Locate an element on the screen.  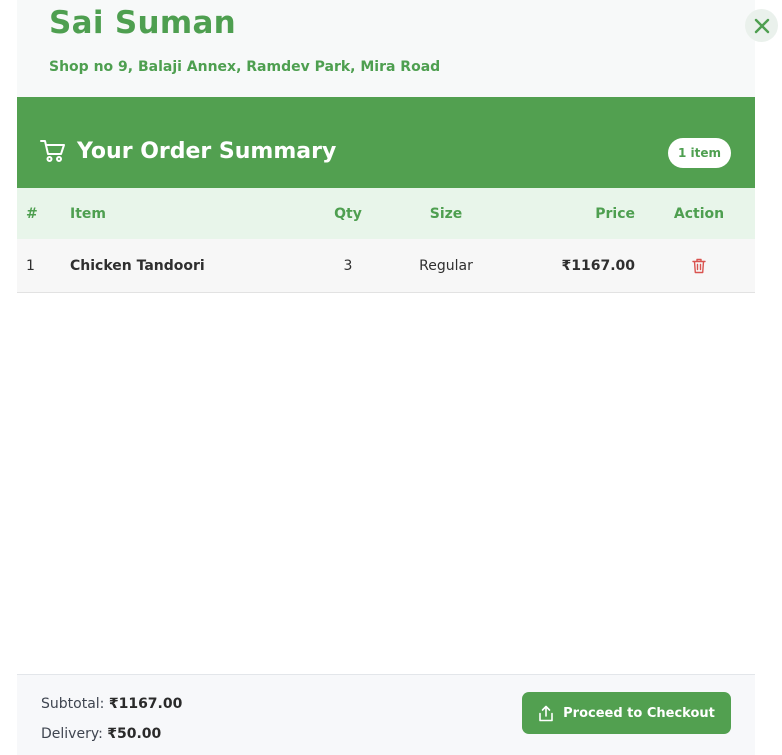
share-upload-icon is located at coordinates (546, 713).